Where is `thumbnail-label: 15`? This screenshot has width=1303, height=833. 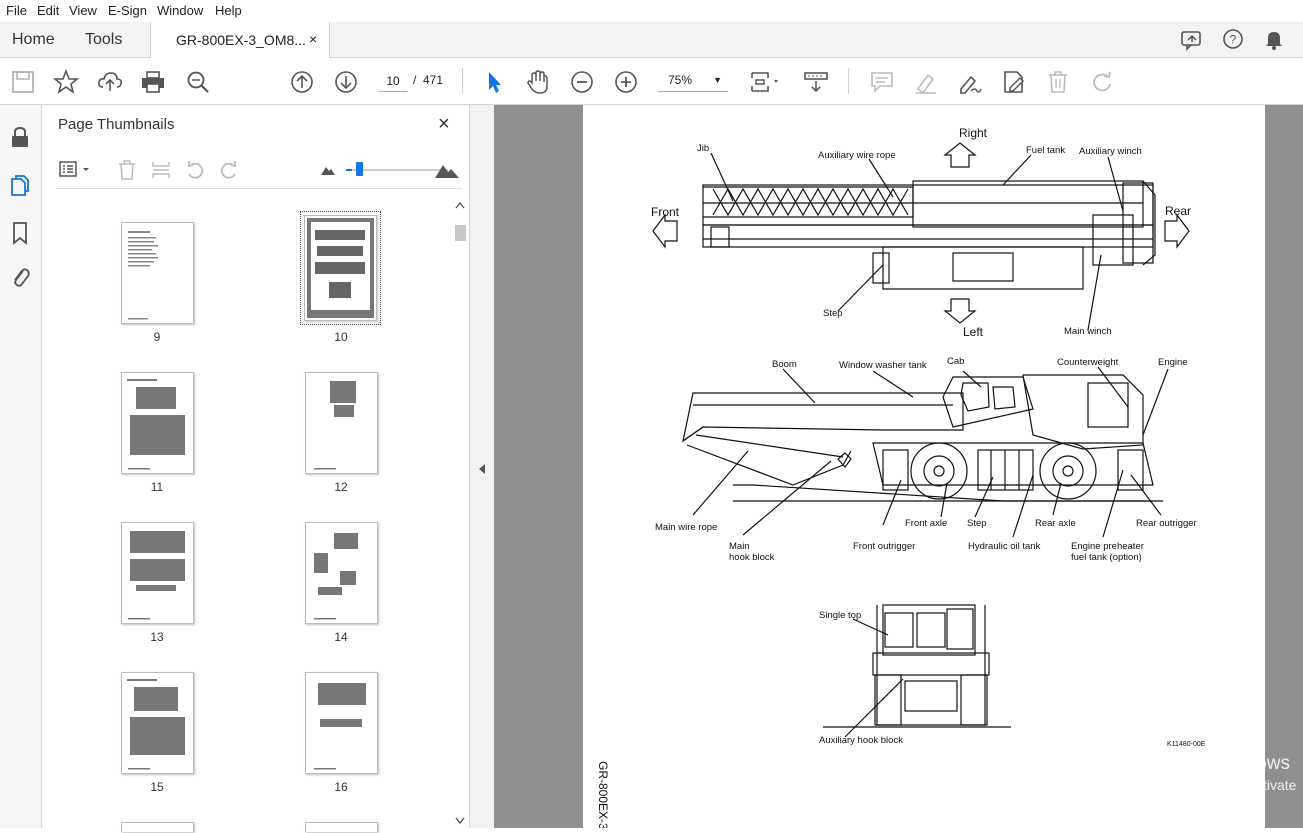
thumbnail-label: 15 is located at coordinates (157, 787).